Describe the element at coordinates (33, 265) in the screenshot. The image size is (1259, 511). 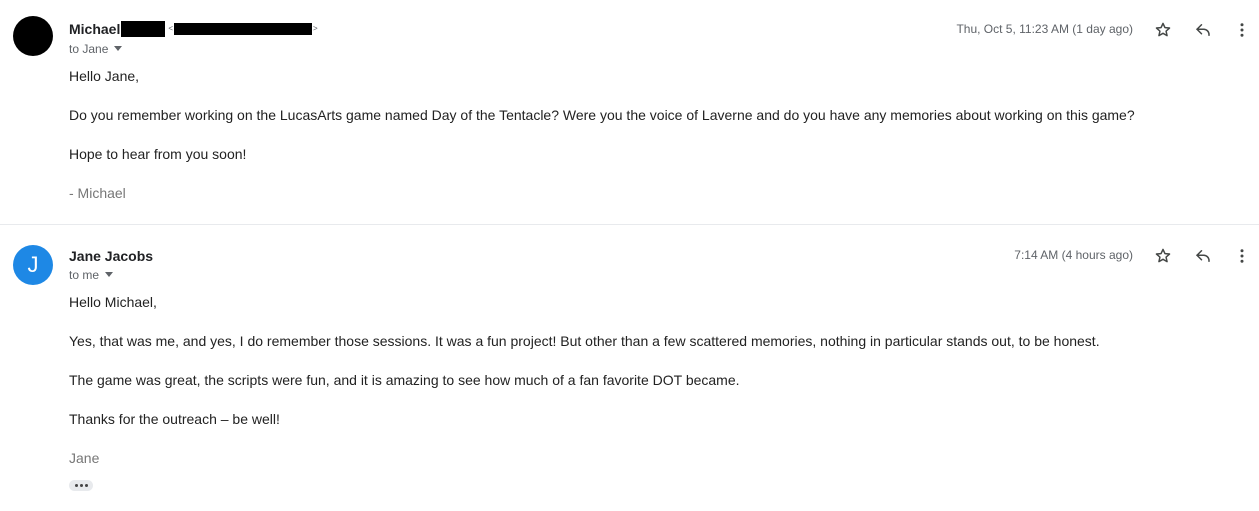
I see `avatar: J` at that location.